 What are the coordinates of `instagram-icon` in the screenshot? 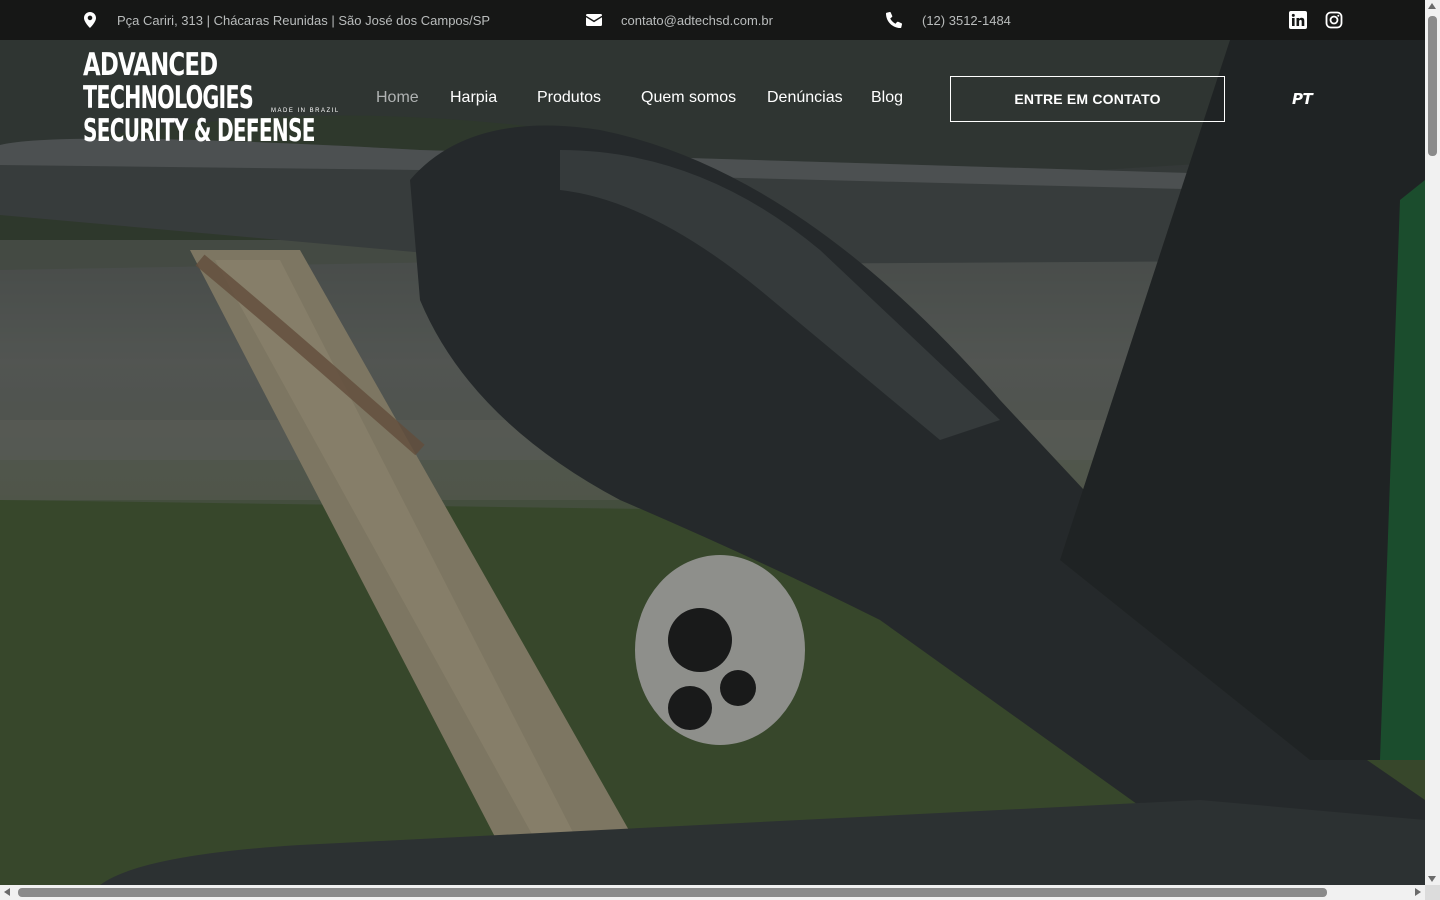 It's located at (1334, 20).